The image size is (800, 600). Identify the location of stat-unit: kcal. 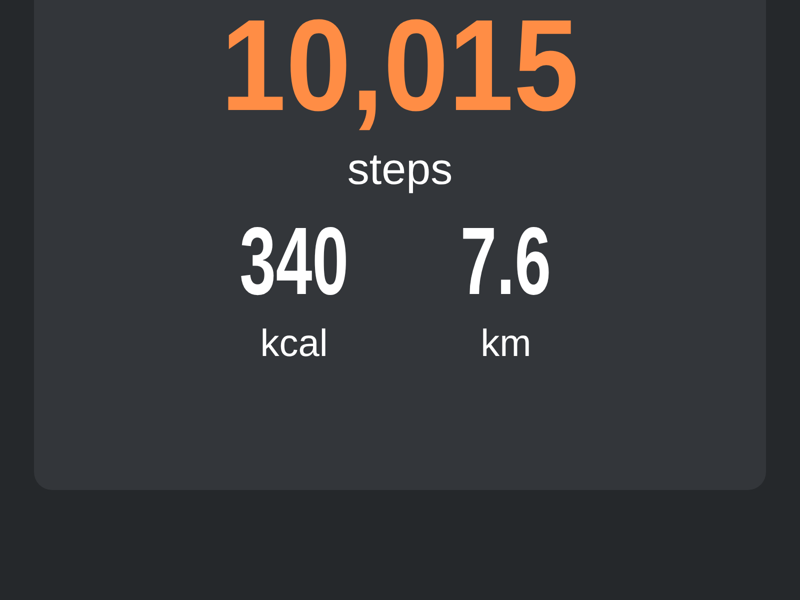
(294, 344).